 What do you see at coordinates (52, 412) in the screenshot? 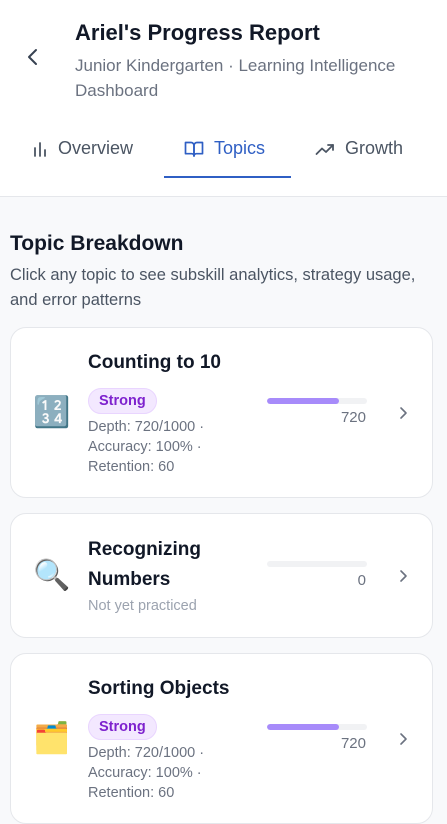
I see `numbers-icon: 🔢` at bounding box center [52, 412].